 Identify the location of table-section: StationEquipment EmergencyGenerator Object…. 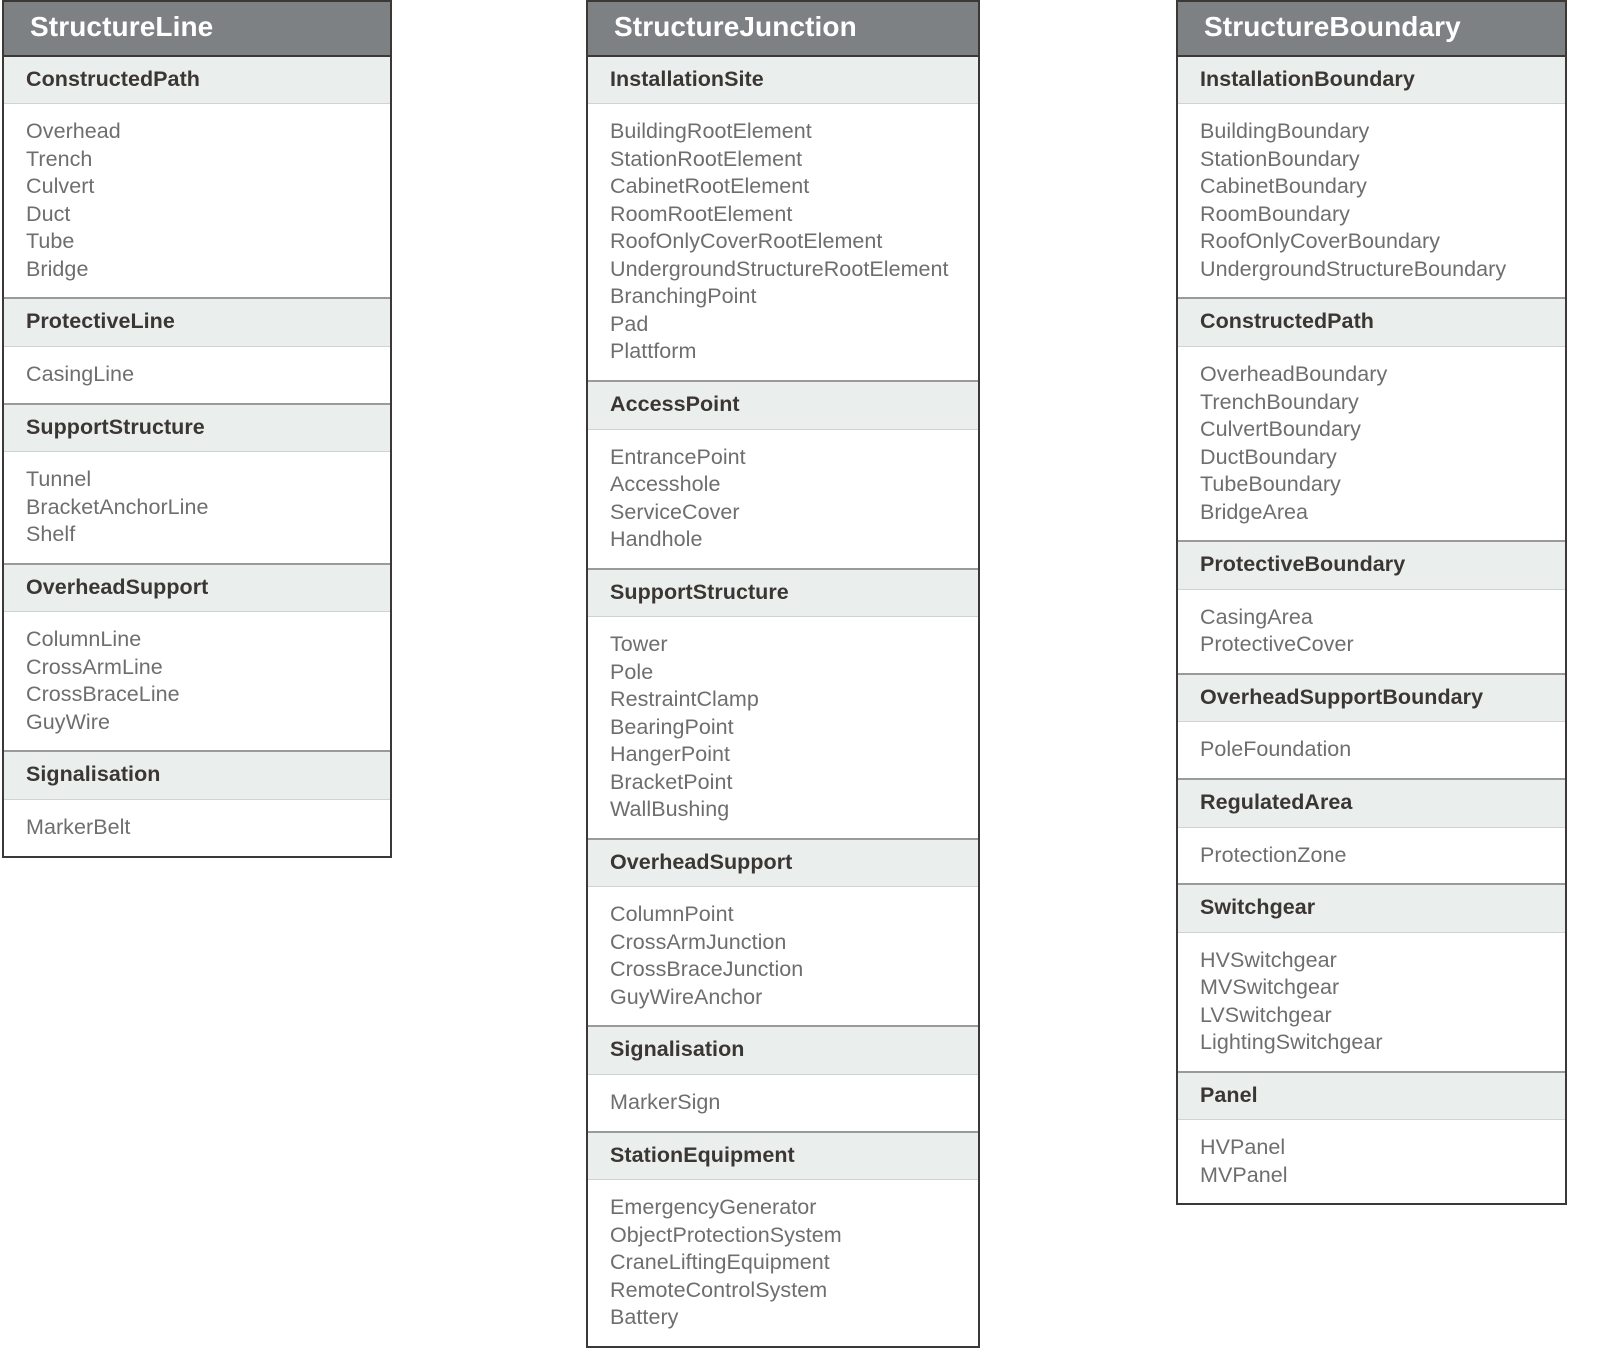
(783, 1238).